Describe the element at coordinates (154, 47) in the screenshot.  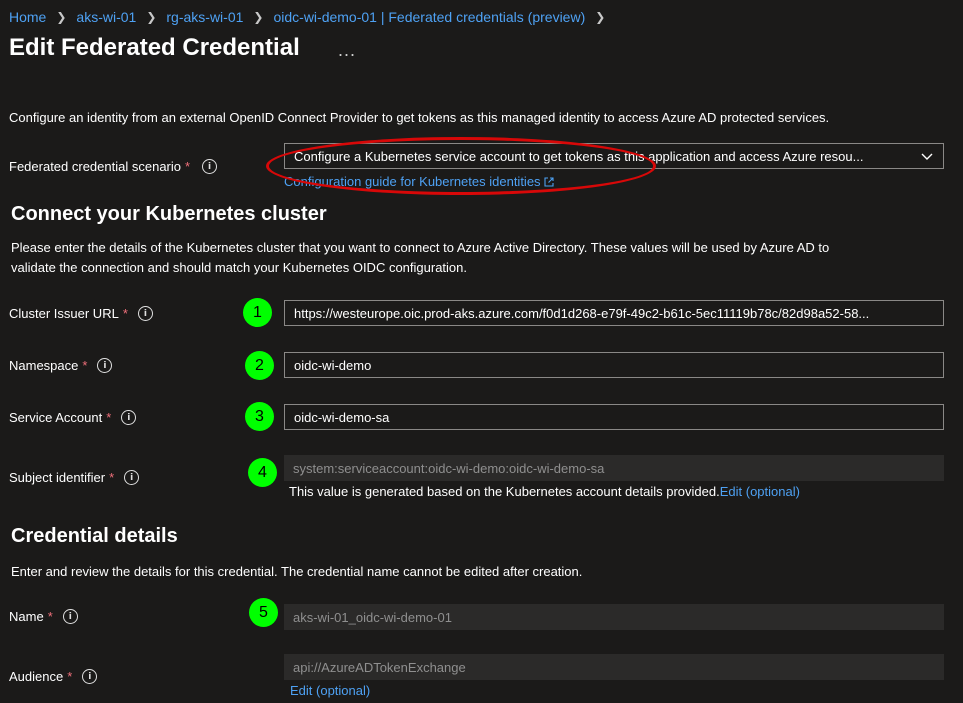
I see `page-title: Edit Federated Credential` at that location.